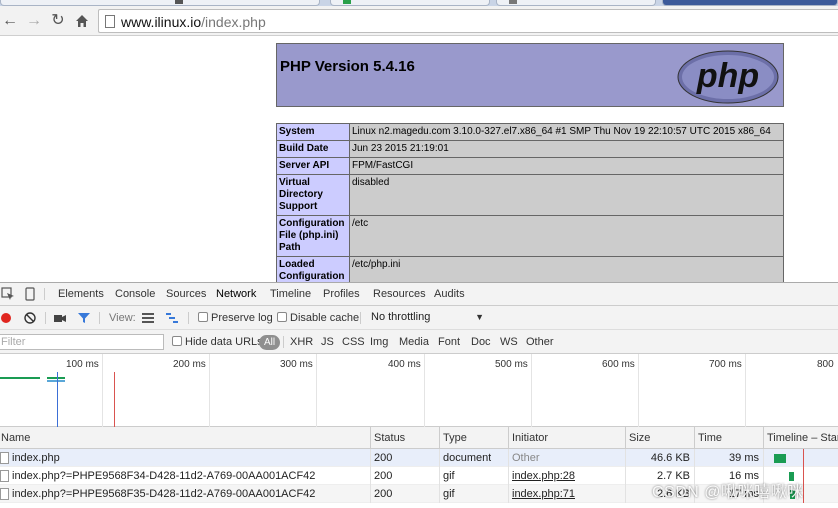 The width and height of the screenshot is (838, 508). What do you see at coordinates (242, 318) in the screenshot?
I see `preserve-log-label: Preserve log` at bounding box center [242, 318].